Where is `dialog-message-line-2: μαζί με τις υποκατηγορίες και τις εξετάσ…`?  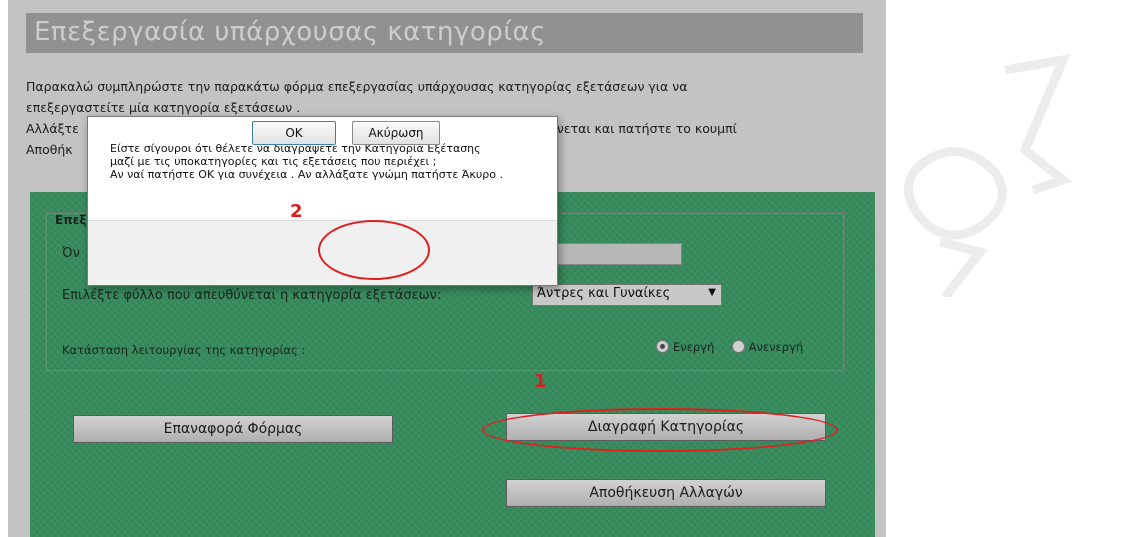
dialog-message-line-2: μαζί με τις υποκατηγορίες και τις εξετάσ… is located at coordinates (273, 161).